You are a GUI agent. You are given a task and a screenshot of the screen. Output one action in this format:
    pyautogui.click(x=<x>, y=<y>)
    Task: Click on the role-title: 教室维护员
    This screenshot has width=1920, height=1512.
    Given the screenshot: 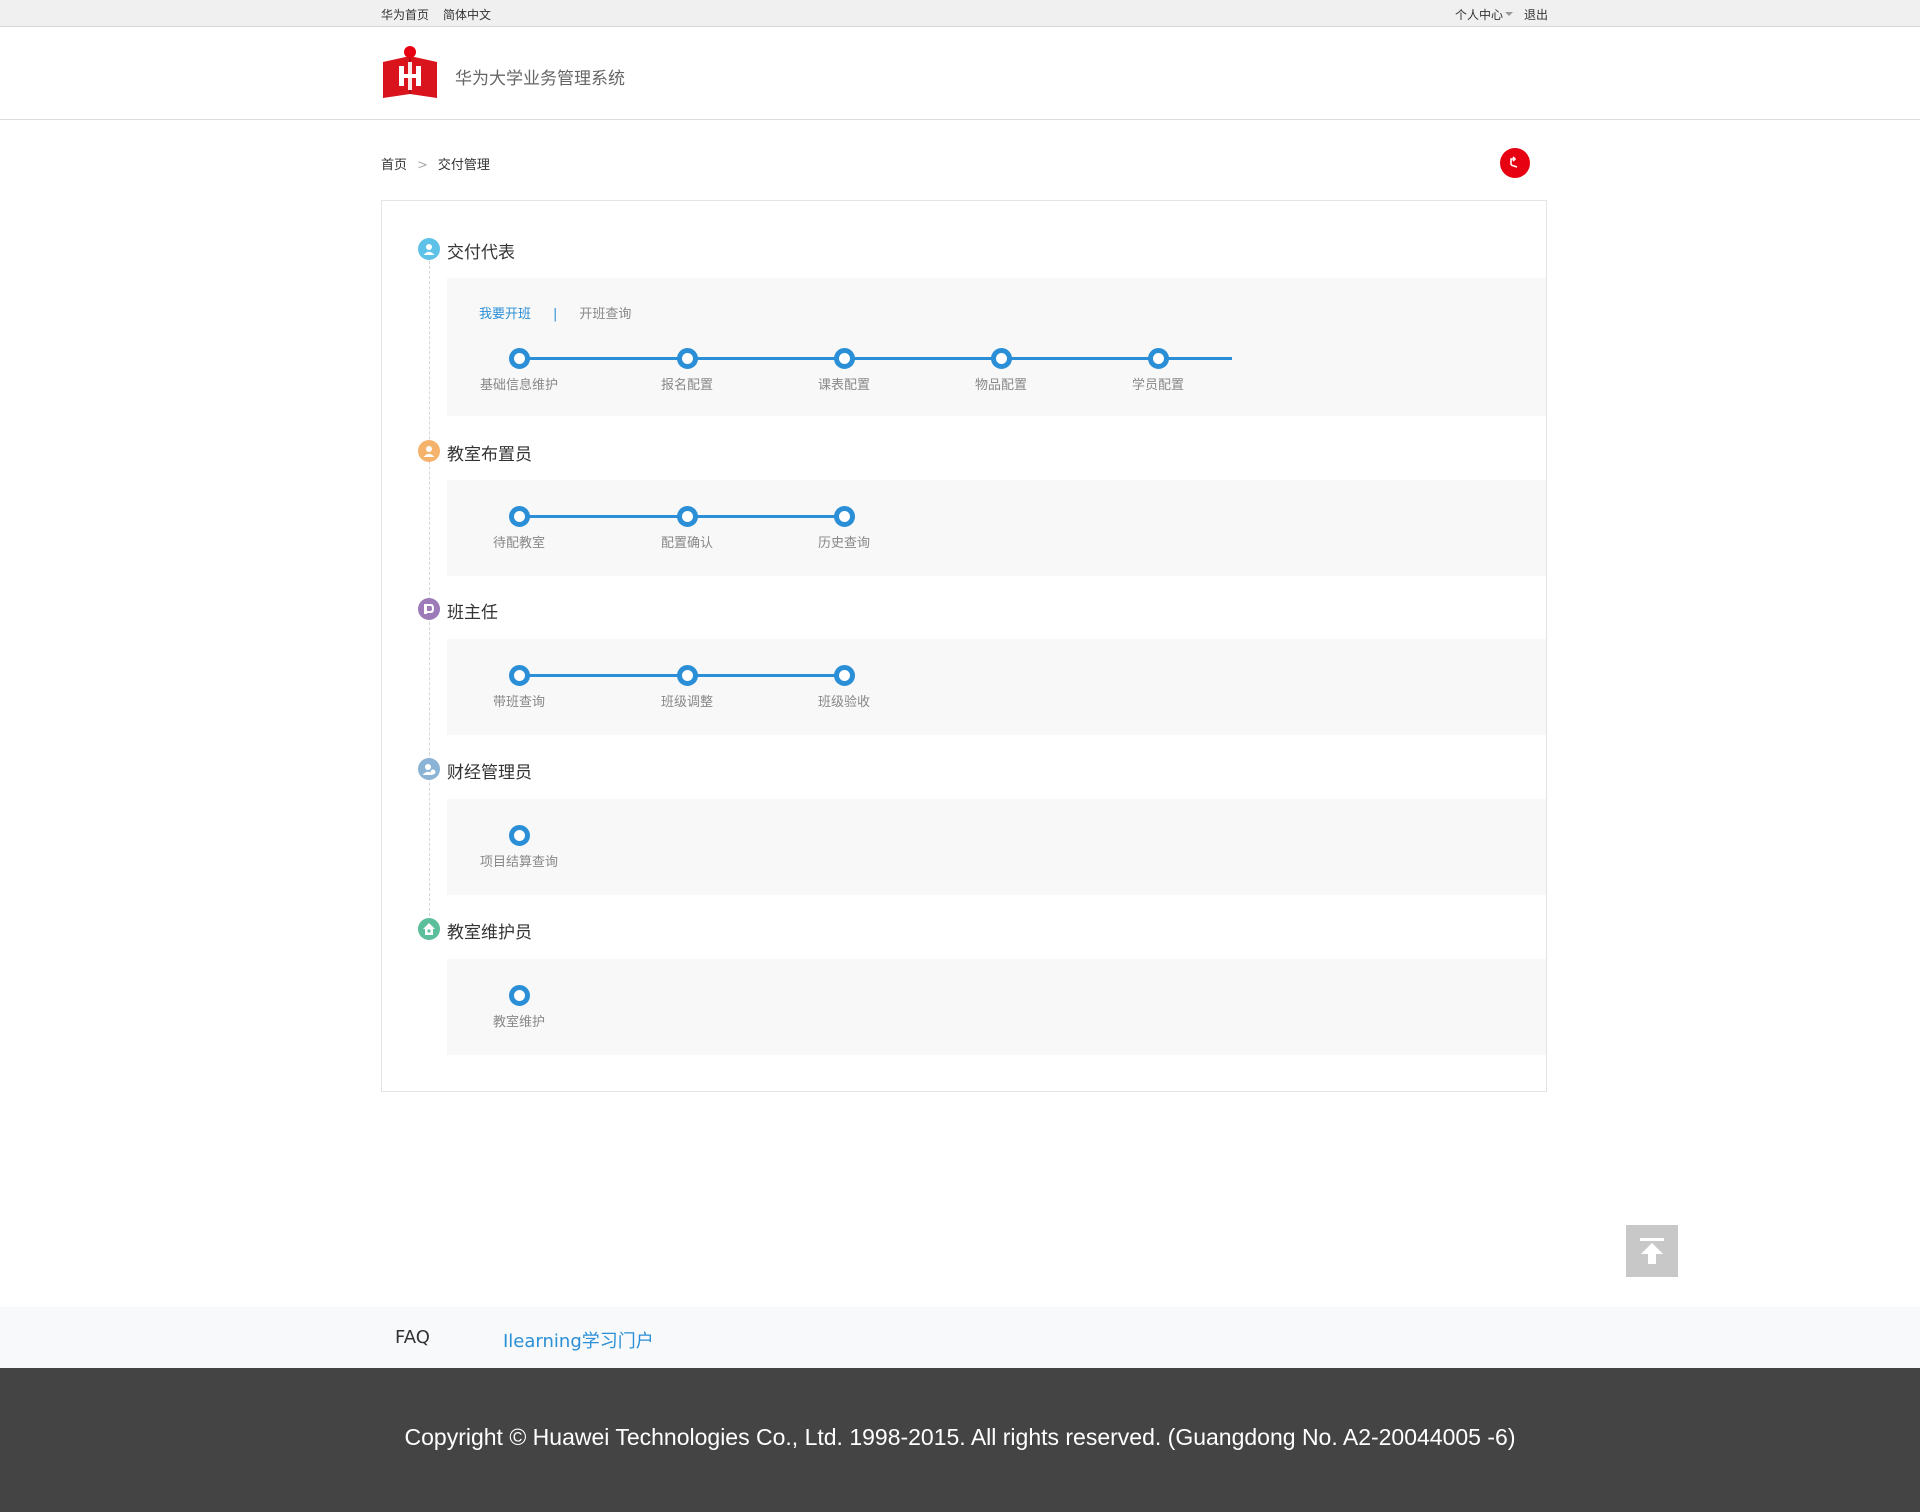 What is the action you would take?
    pyautogui.click(x=489, y=933)
    